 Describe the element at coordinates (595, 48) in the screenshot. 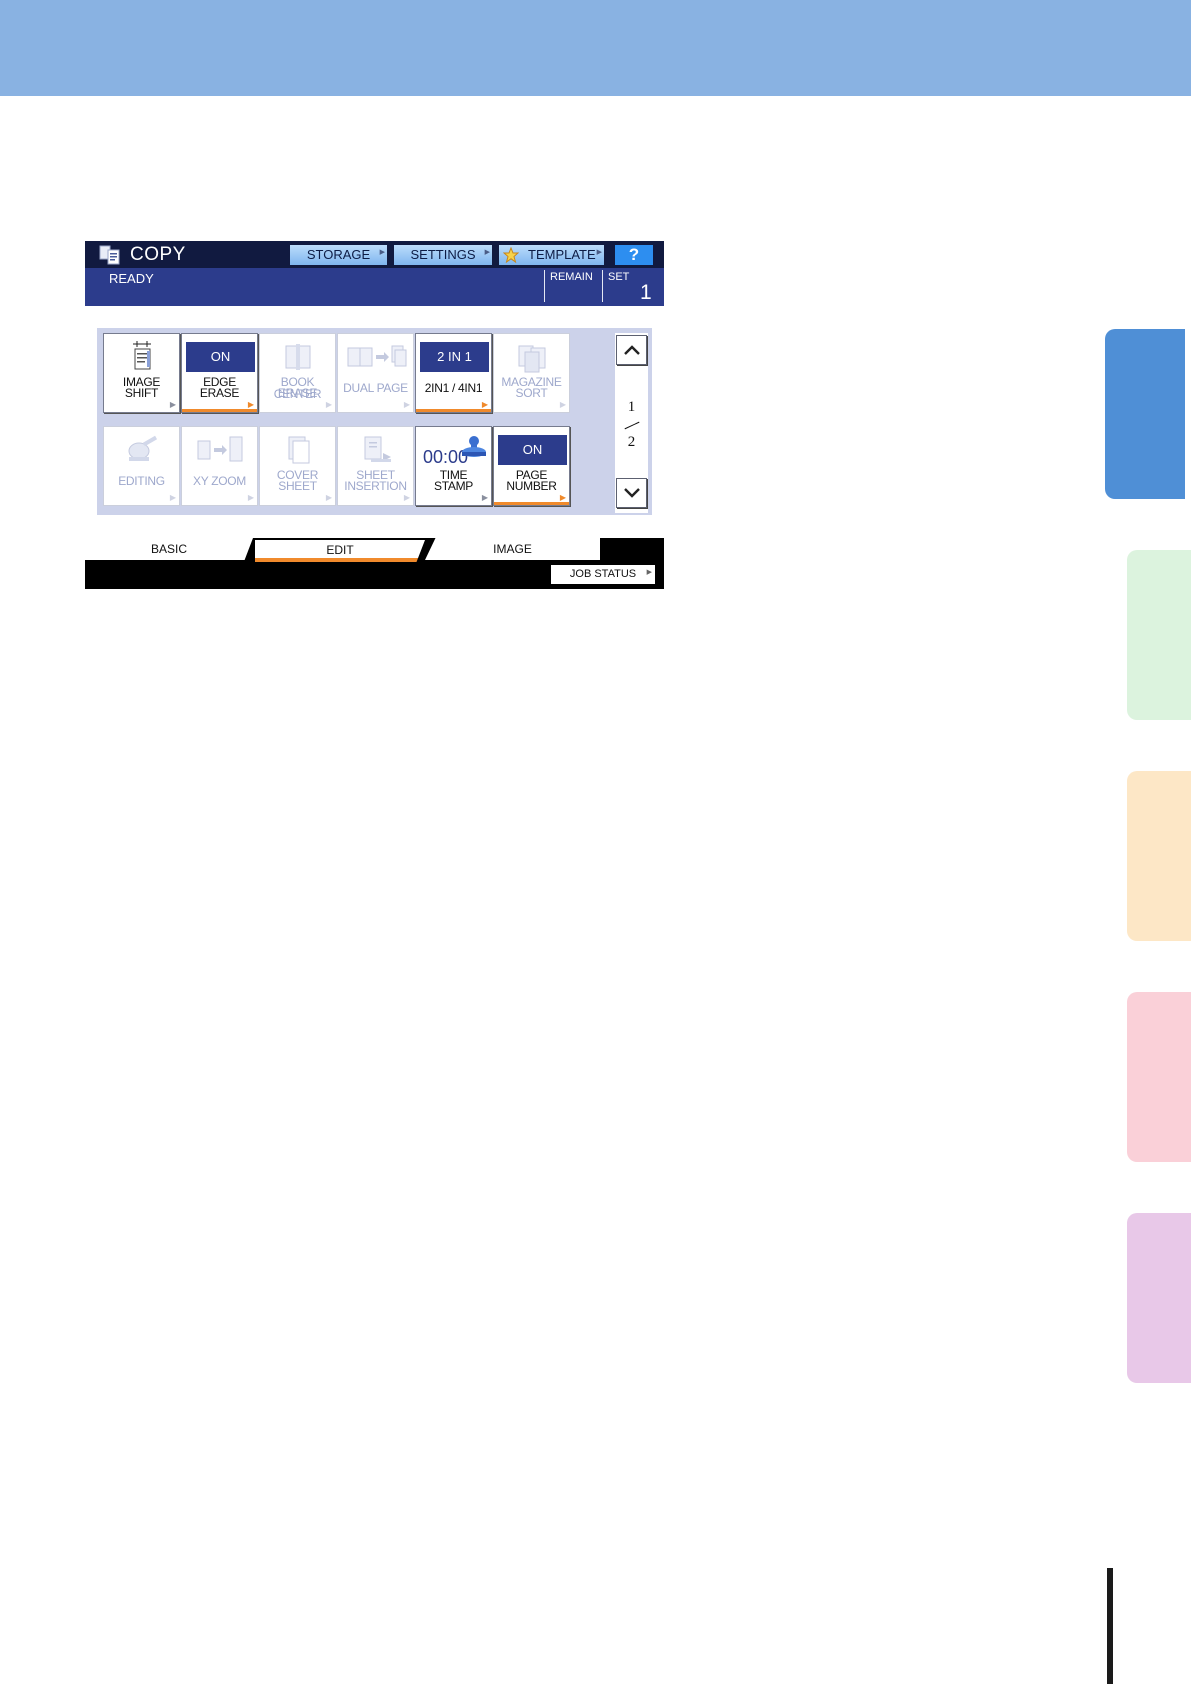

I see `top-banner` at that location.